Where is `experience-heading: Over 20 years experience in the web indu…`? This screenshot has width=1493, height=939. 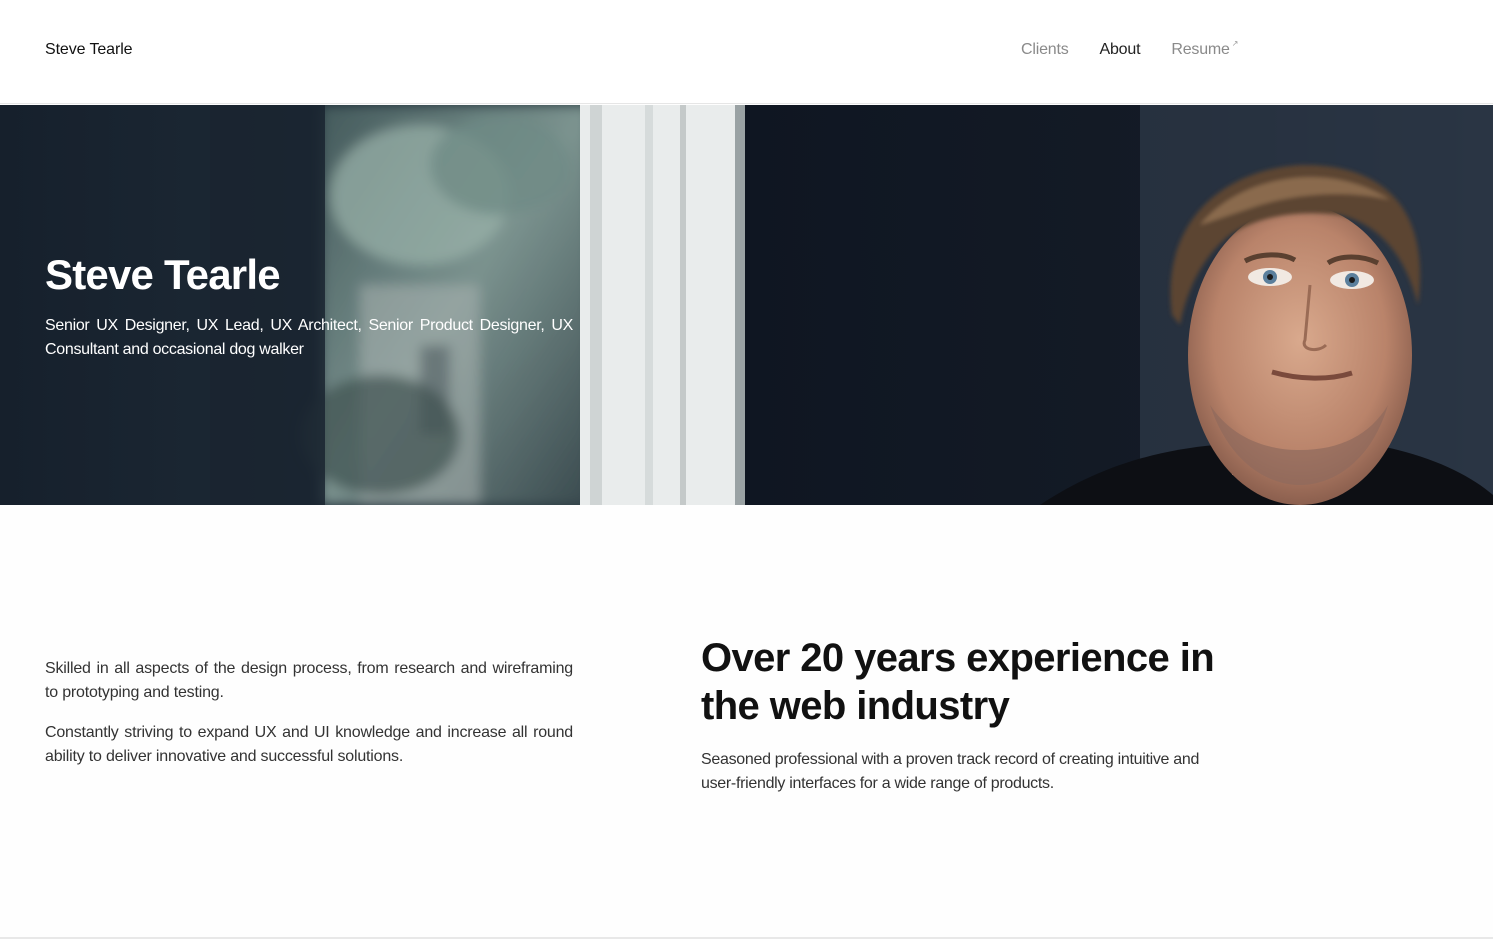 experience-heading: Over 20 years experience in the web indu… is located at coordinates (958, 682).